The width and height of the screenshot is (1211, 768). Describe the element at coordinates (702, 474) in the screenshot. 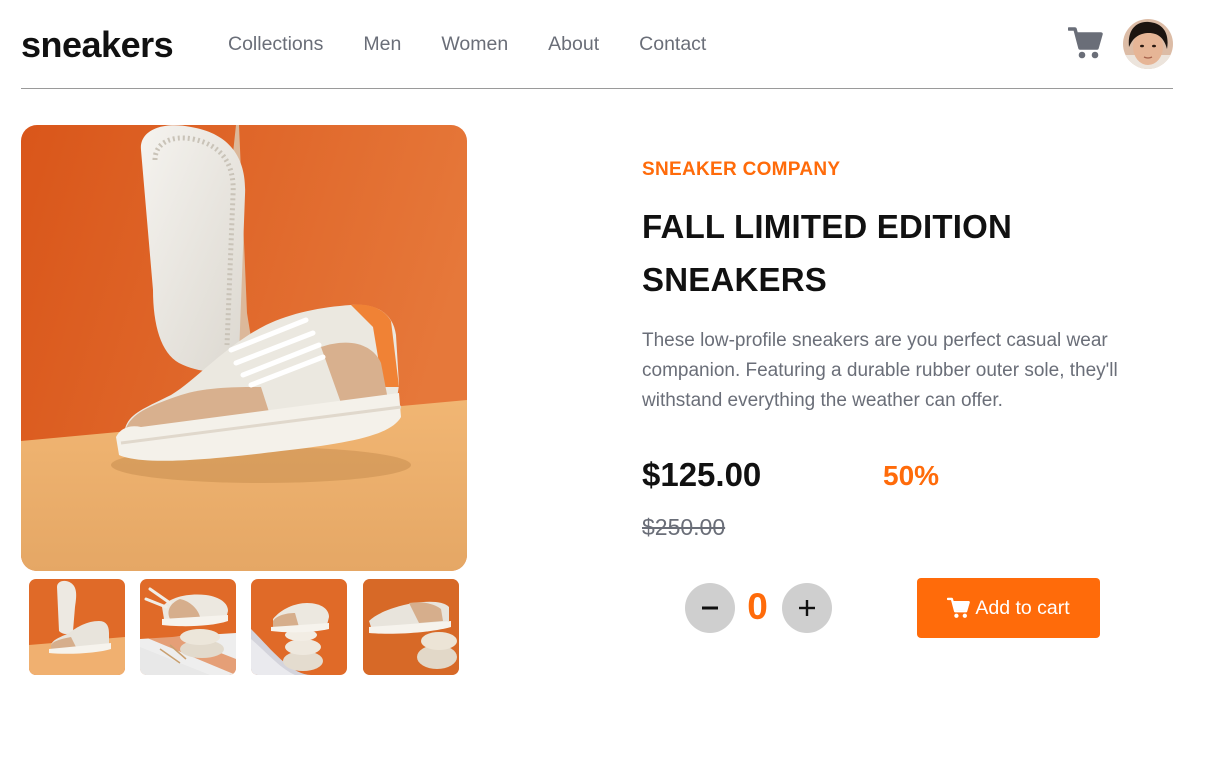

I see `current-price: $125.00` at that location.